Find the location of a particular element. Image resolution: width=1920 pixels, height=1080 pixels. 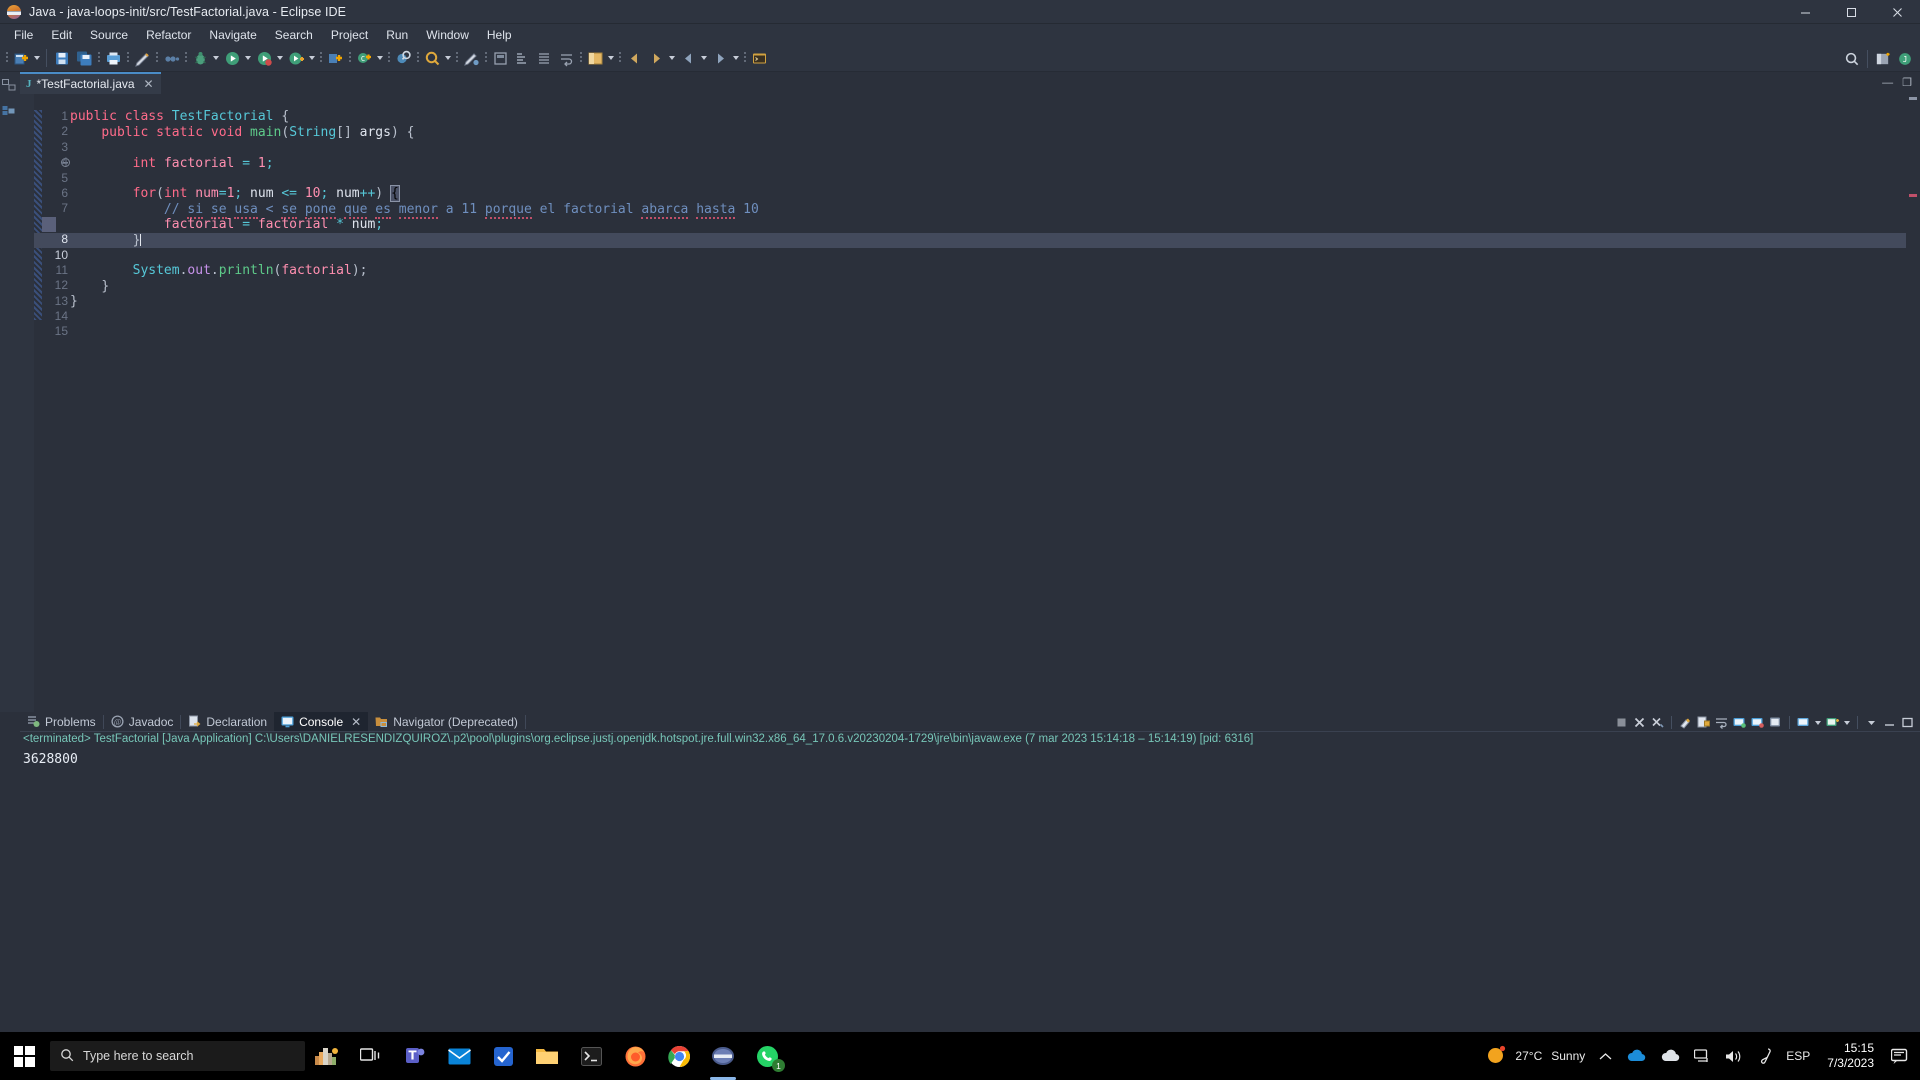

debug-dropdown-icon is located at coordinates (215, 58).